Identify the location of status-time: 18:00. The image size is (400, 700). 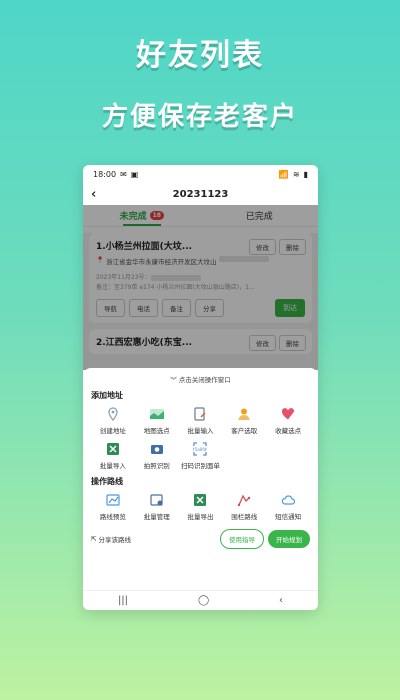
(105, 174).